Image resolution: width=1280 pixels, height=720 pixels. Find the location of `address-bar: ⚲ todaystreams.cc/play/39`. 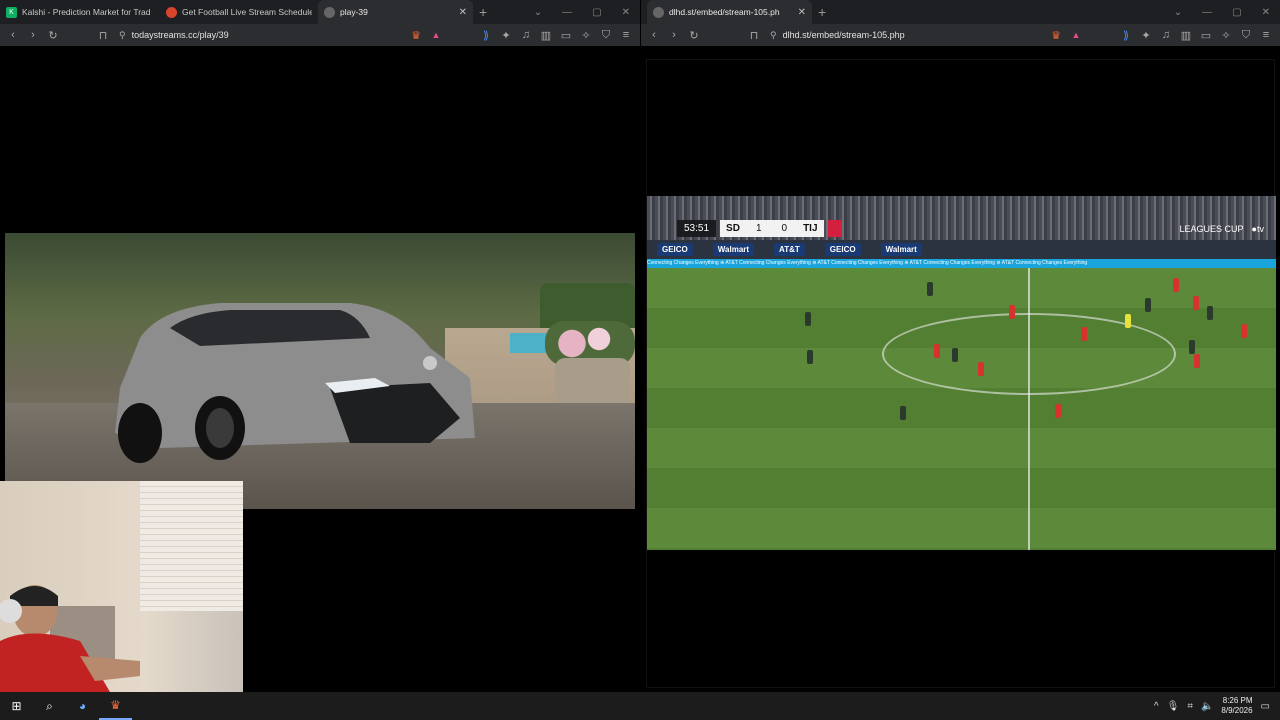

address-bar: ⚲ todaystreams.cc/play/39 is located at coordinates (248, 35).